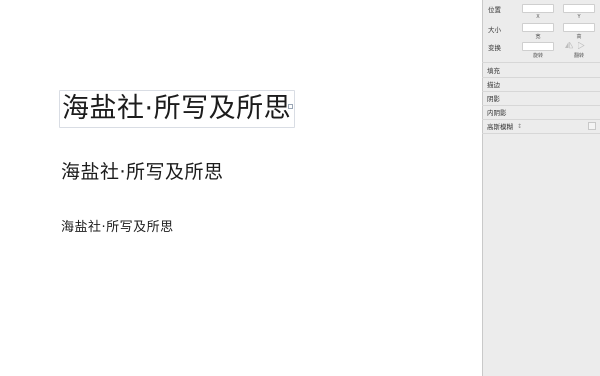 The height and width of the screenshot is (376, 600). Describe the element at coordinates (578, 56) in the screenshot. I see `flip-caption: 翻转` at that location.